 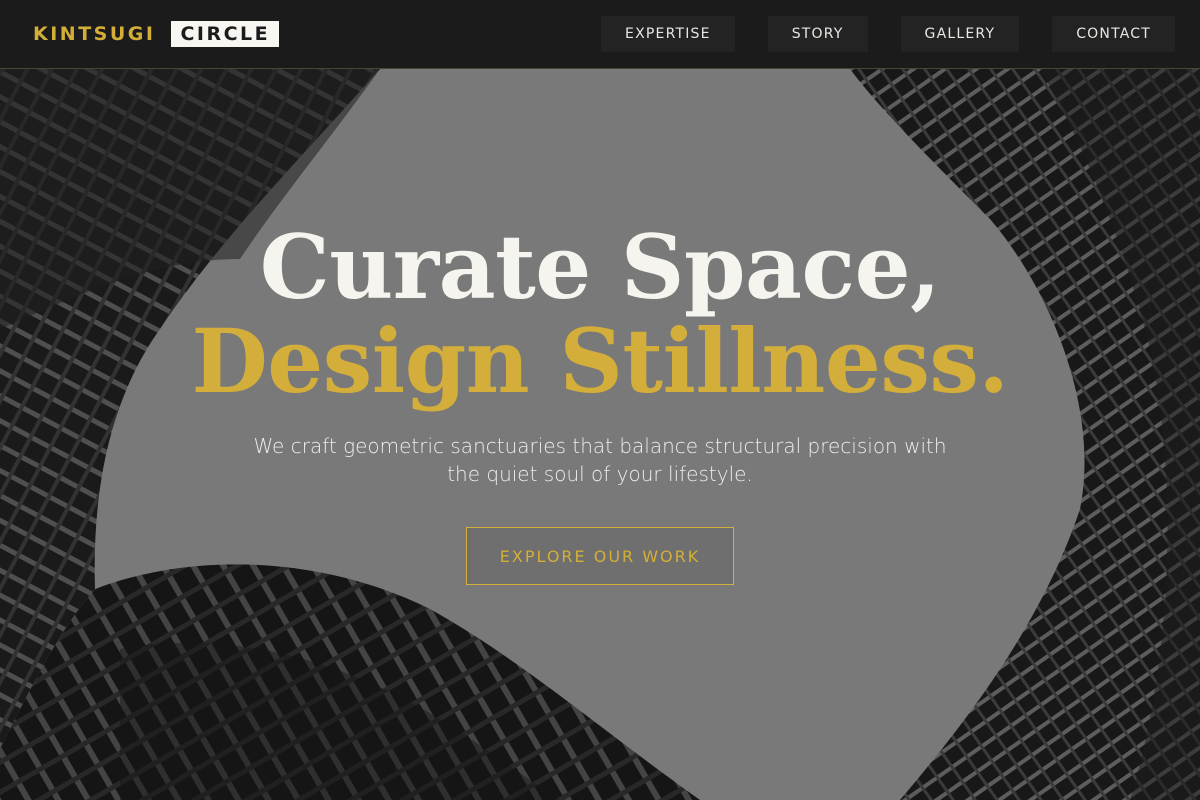 What do you see at coordinates (668, 34) in the screenshot?
I see `nav-link-expertise: EXPERTISE` at bounding box center [668, 34].